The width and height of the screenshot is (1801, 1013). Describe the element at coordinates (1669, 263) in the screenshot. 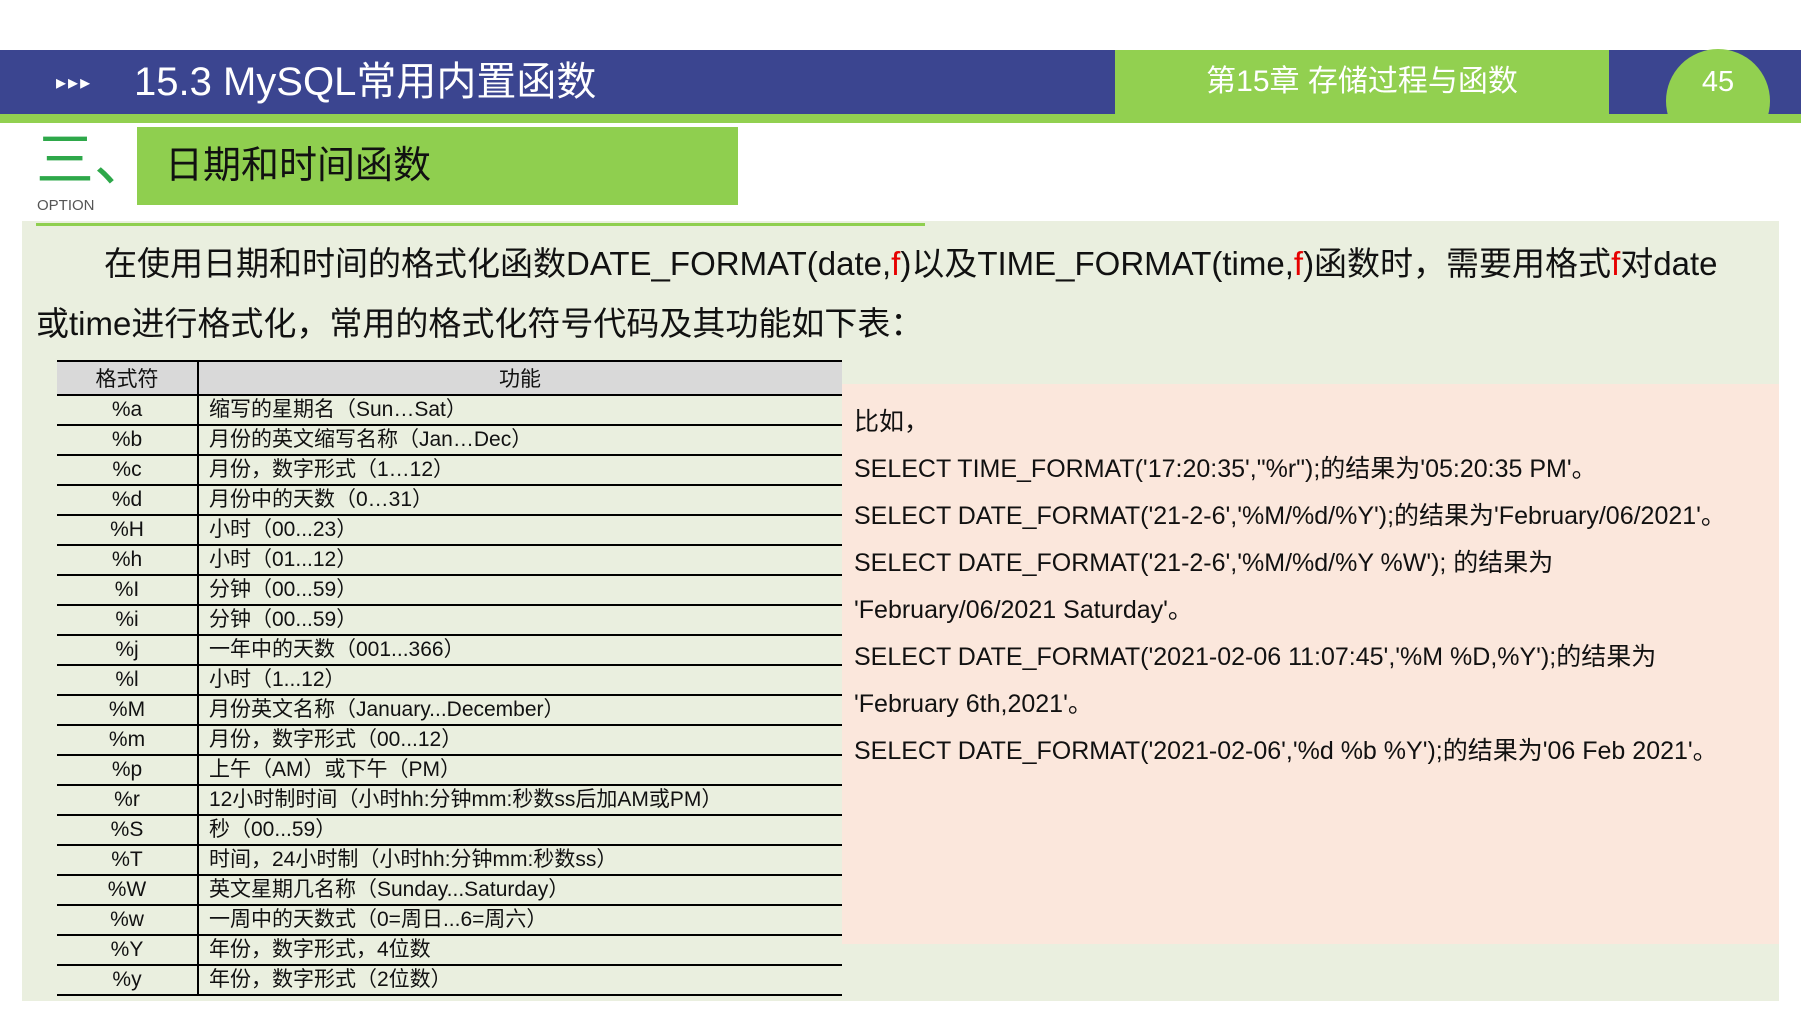

I see `intro-text: 对date` at that location.